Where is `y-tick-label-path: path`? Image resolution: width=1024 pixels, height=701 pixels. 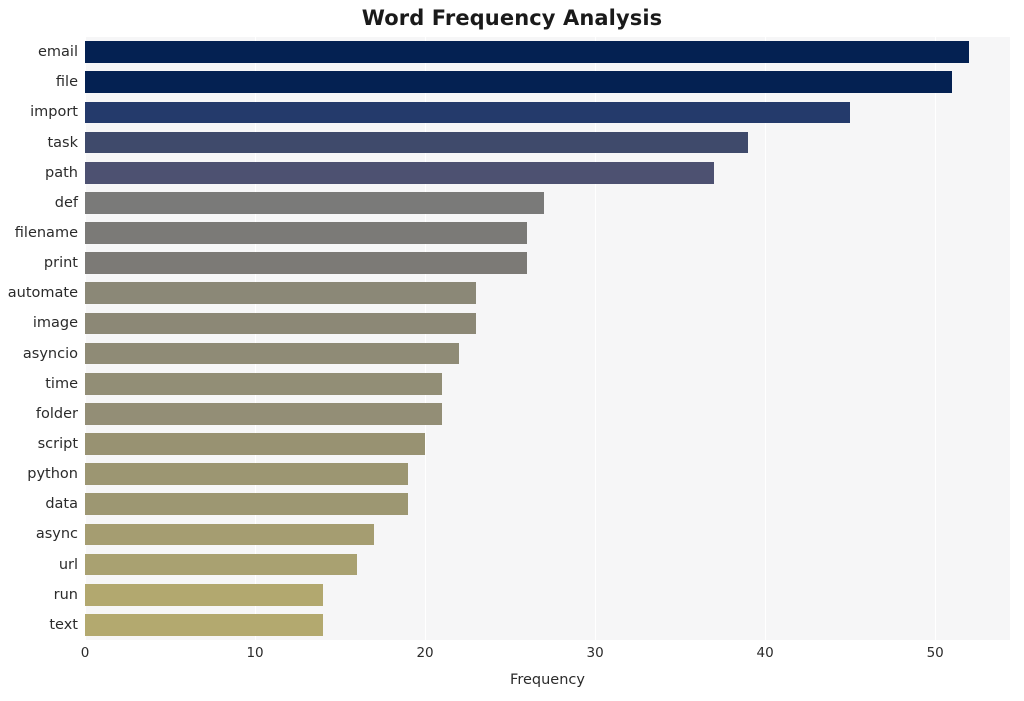
y-tick-label-path: path is located at coordinates (61, 172).